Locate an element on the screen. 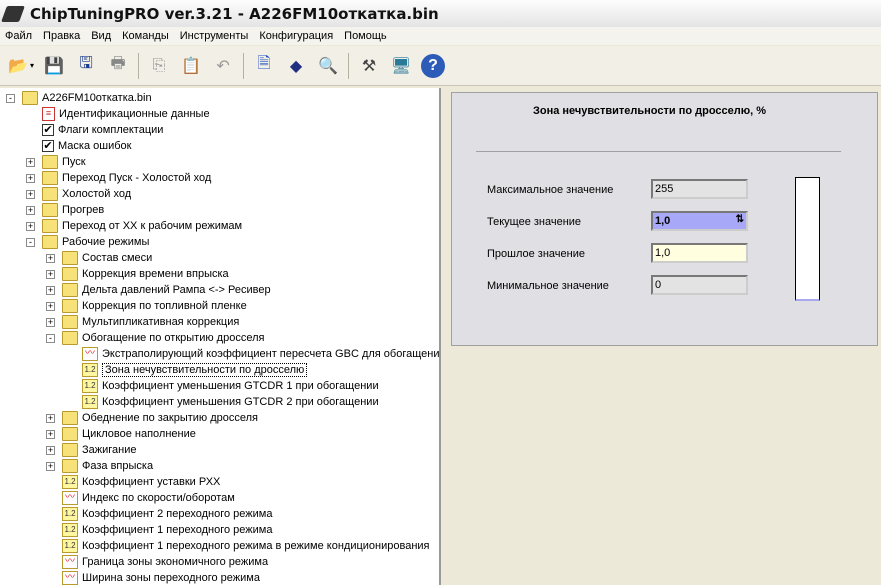  value-level-bar is located at coordinates (807, 239).